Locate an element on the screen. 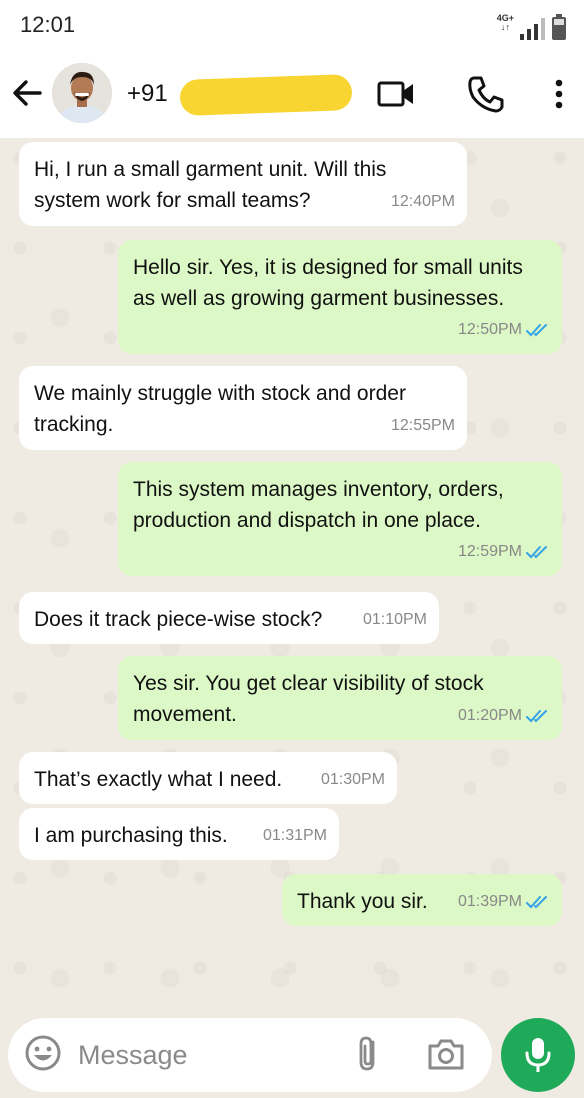  mic-button is located at coordinates (538, 1055).